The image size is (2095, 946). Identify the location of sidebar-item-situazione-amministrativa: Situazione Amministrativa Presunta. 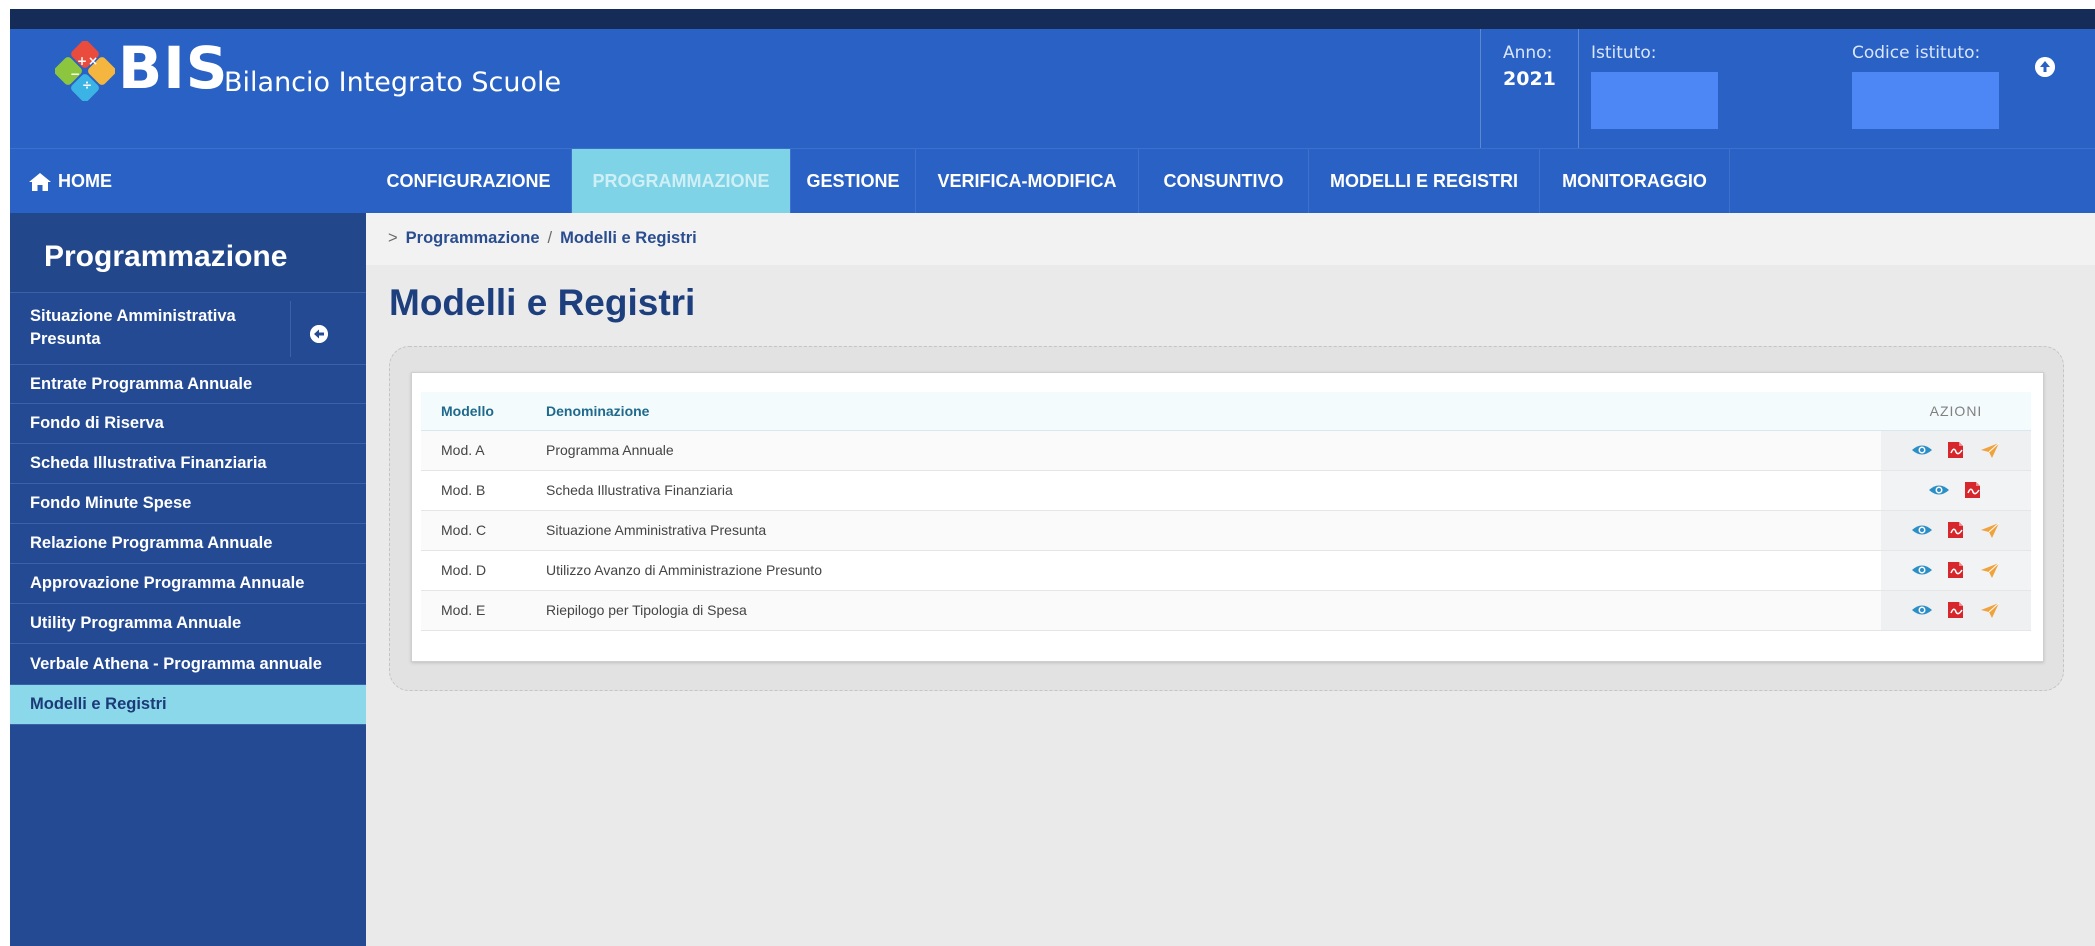
(188, 329).